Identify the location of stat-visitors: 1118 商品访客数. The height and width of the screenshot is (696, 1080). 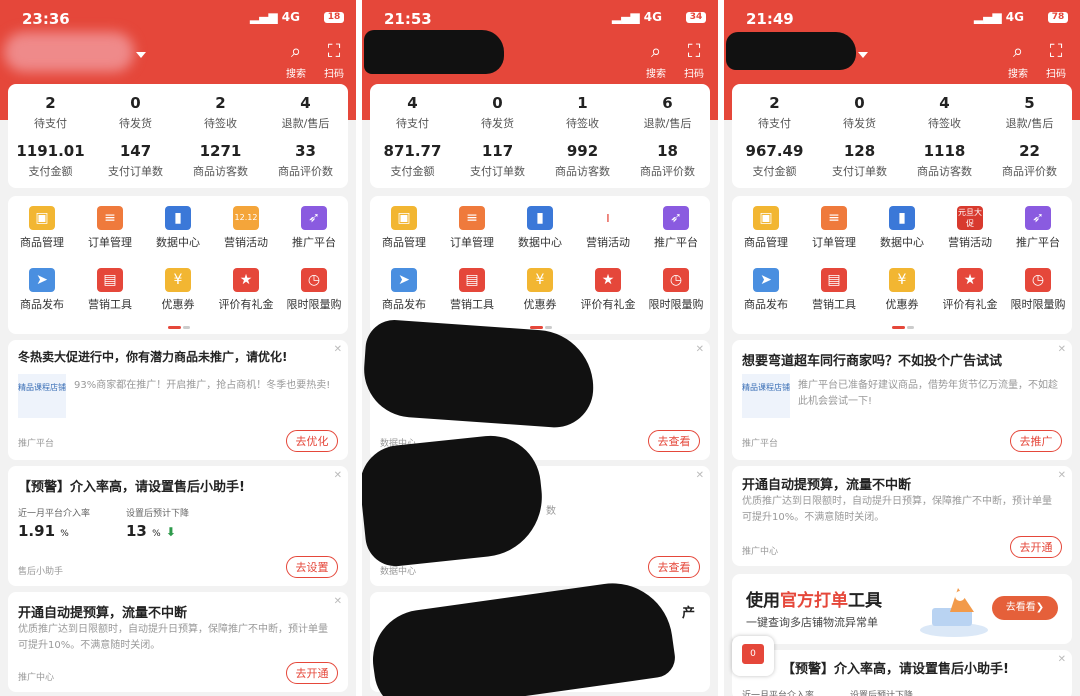
(944, 160).